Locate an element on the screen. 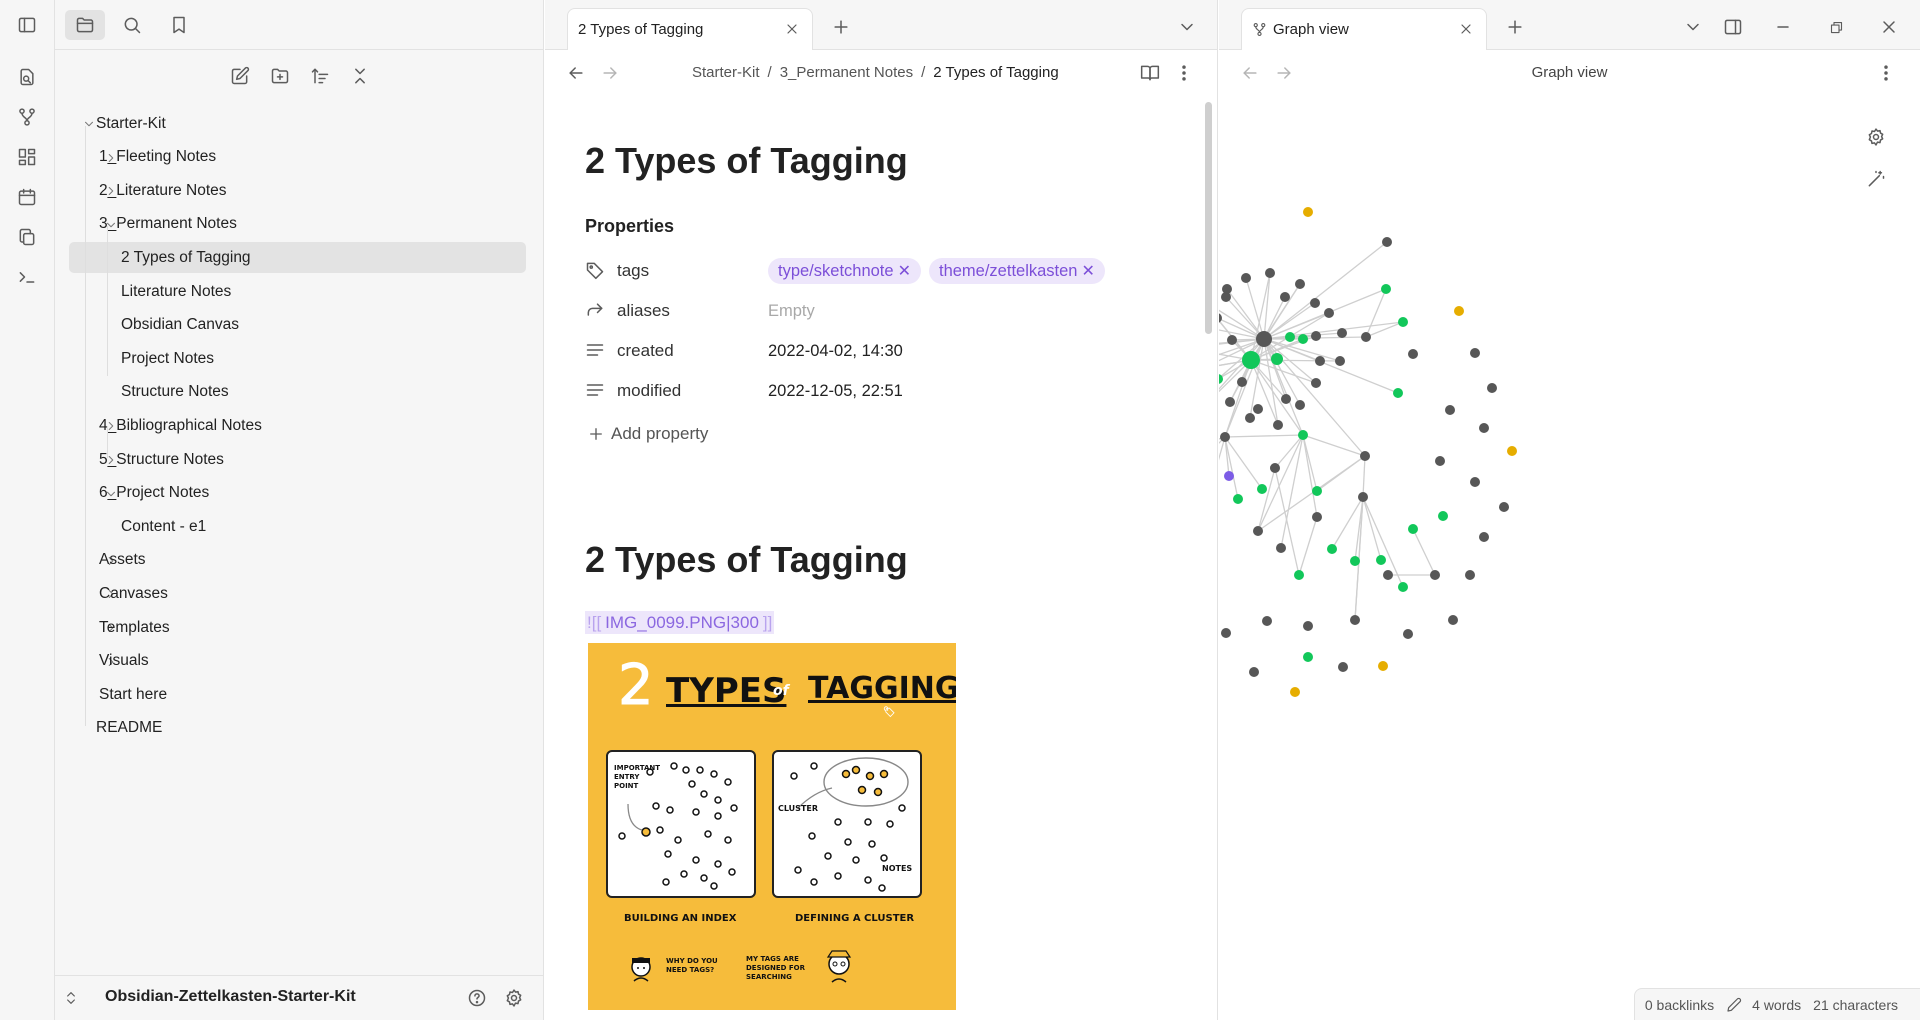 The image size is (1920, 1020). command-palette-icon is located at coordinates (27, 277).